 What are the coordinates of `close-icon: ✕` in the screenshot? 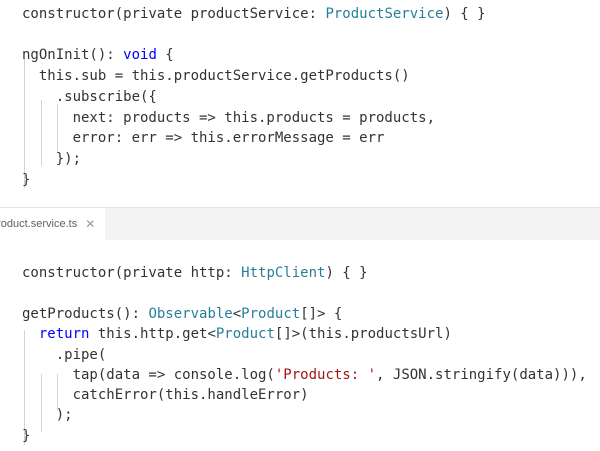 It's located at (90, 224).